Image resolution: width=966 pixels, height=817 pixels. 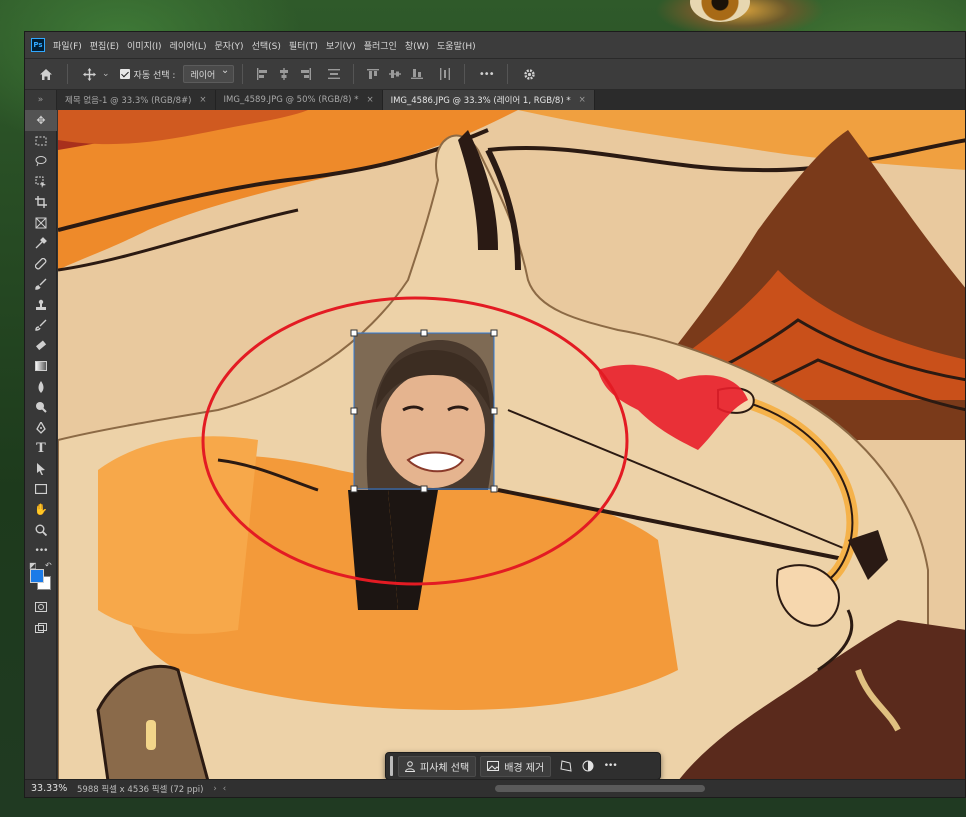 I want to click on align-left-icon, so click(x=262, y=74).